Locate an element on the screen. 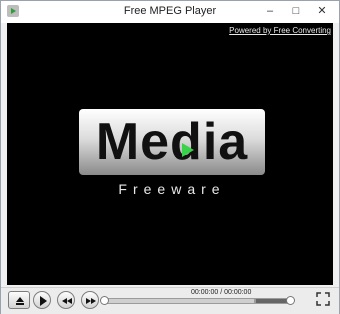  logo-text: Media is located at coordinates (172, 142).